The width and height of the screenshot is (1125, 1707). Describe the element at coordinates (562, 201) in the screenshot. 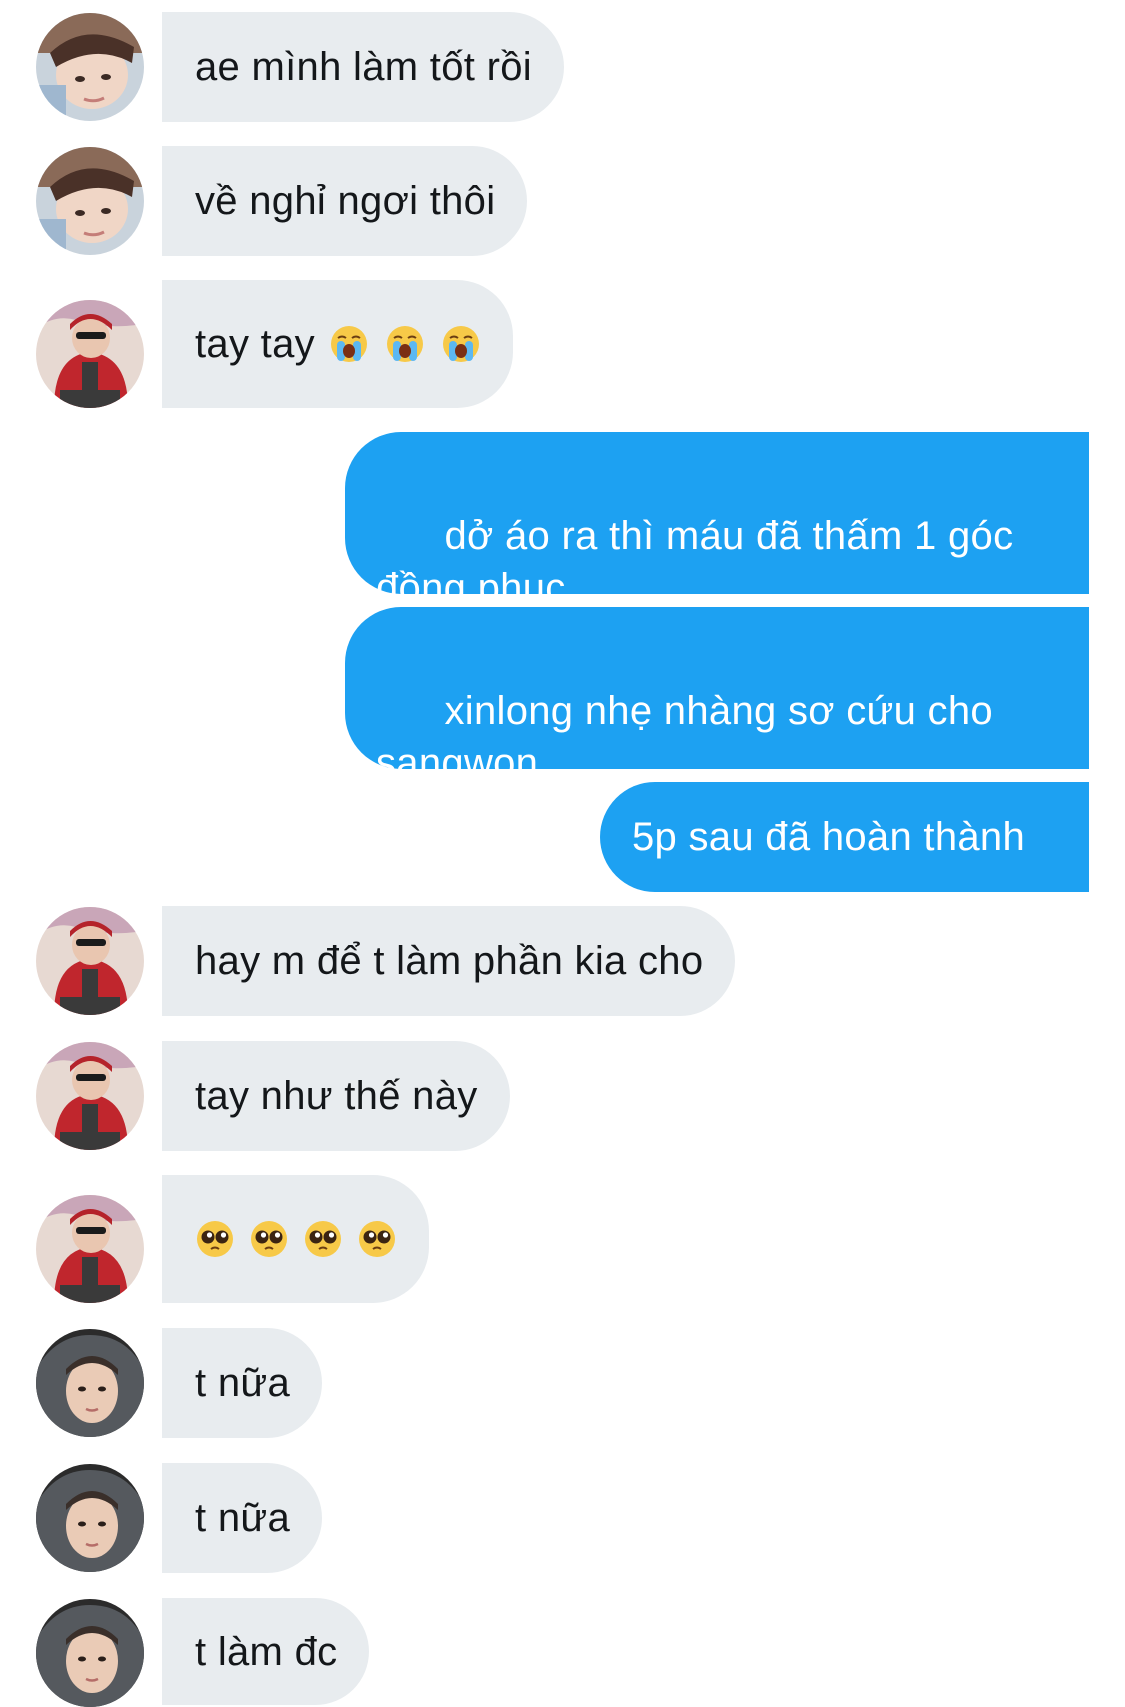

I see `message-row: về nghỉ ngơi thôi` at that location.